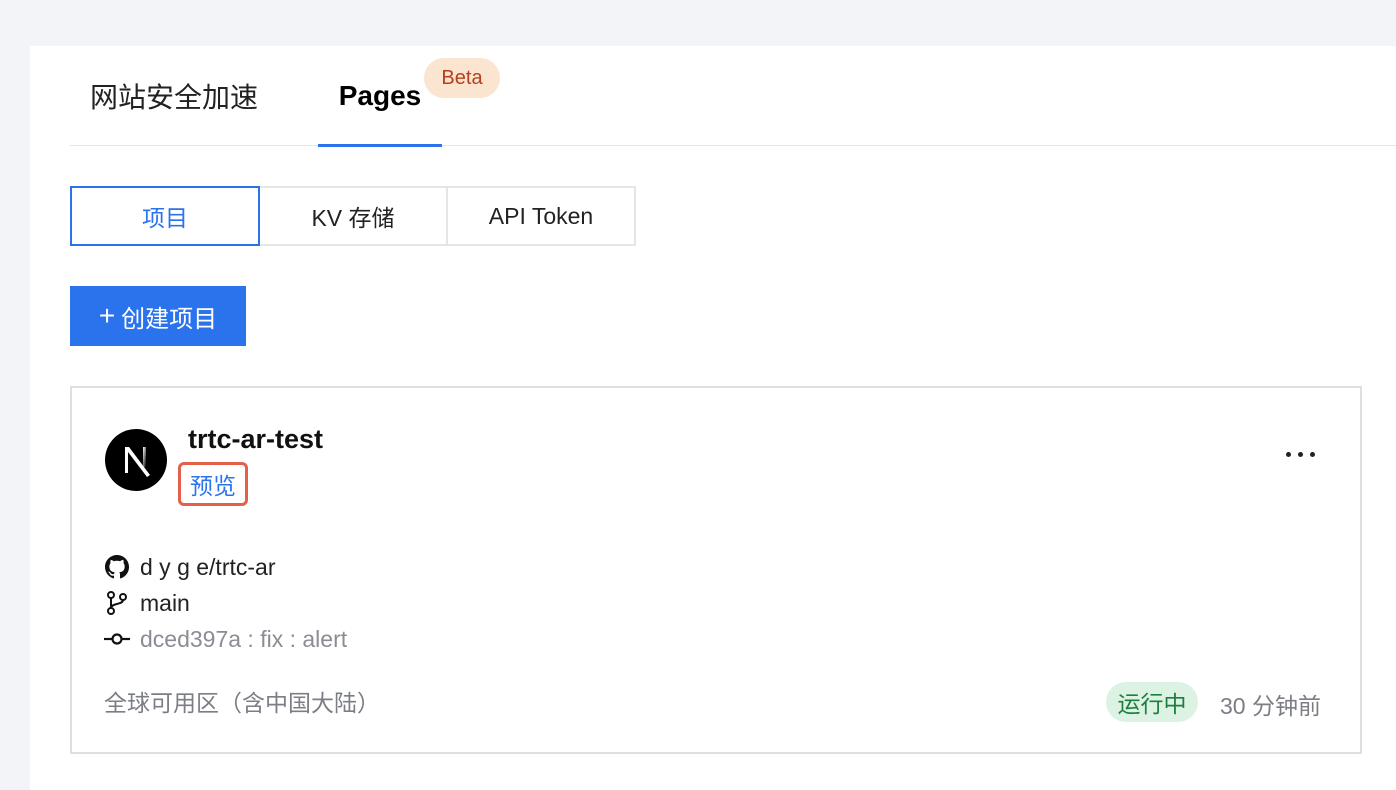  What do you see at coordinates (107, 315) in the screenshot?
I see `plus-icon: +` at bounding box center [107, 315].